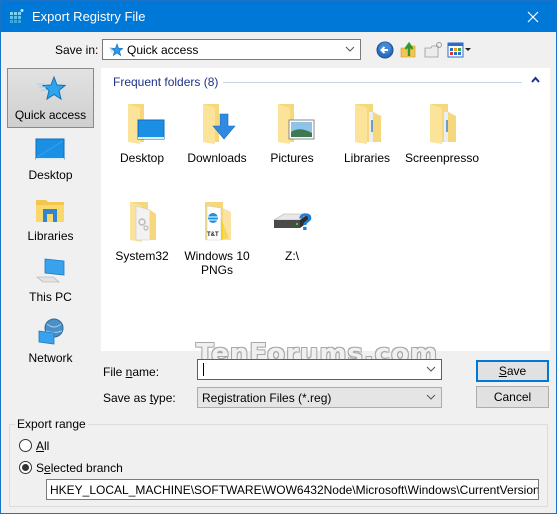 The image size is (557, 514). What do you see at coordinates (217, 158) in the screenshot?
I see `item-label: Downloads` at bounding box center [217, 158].